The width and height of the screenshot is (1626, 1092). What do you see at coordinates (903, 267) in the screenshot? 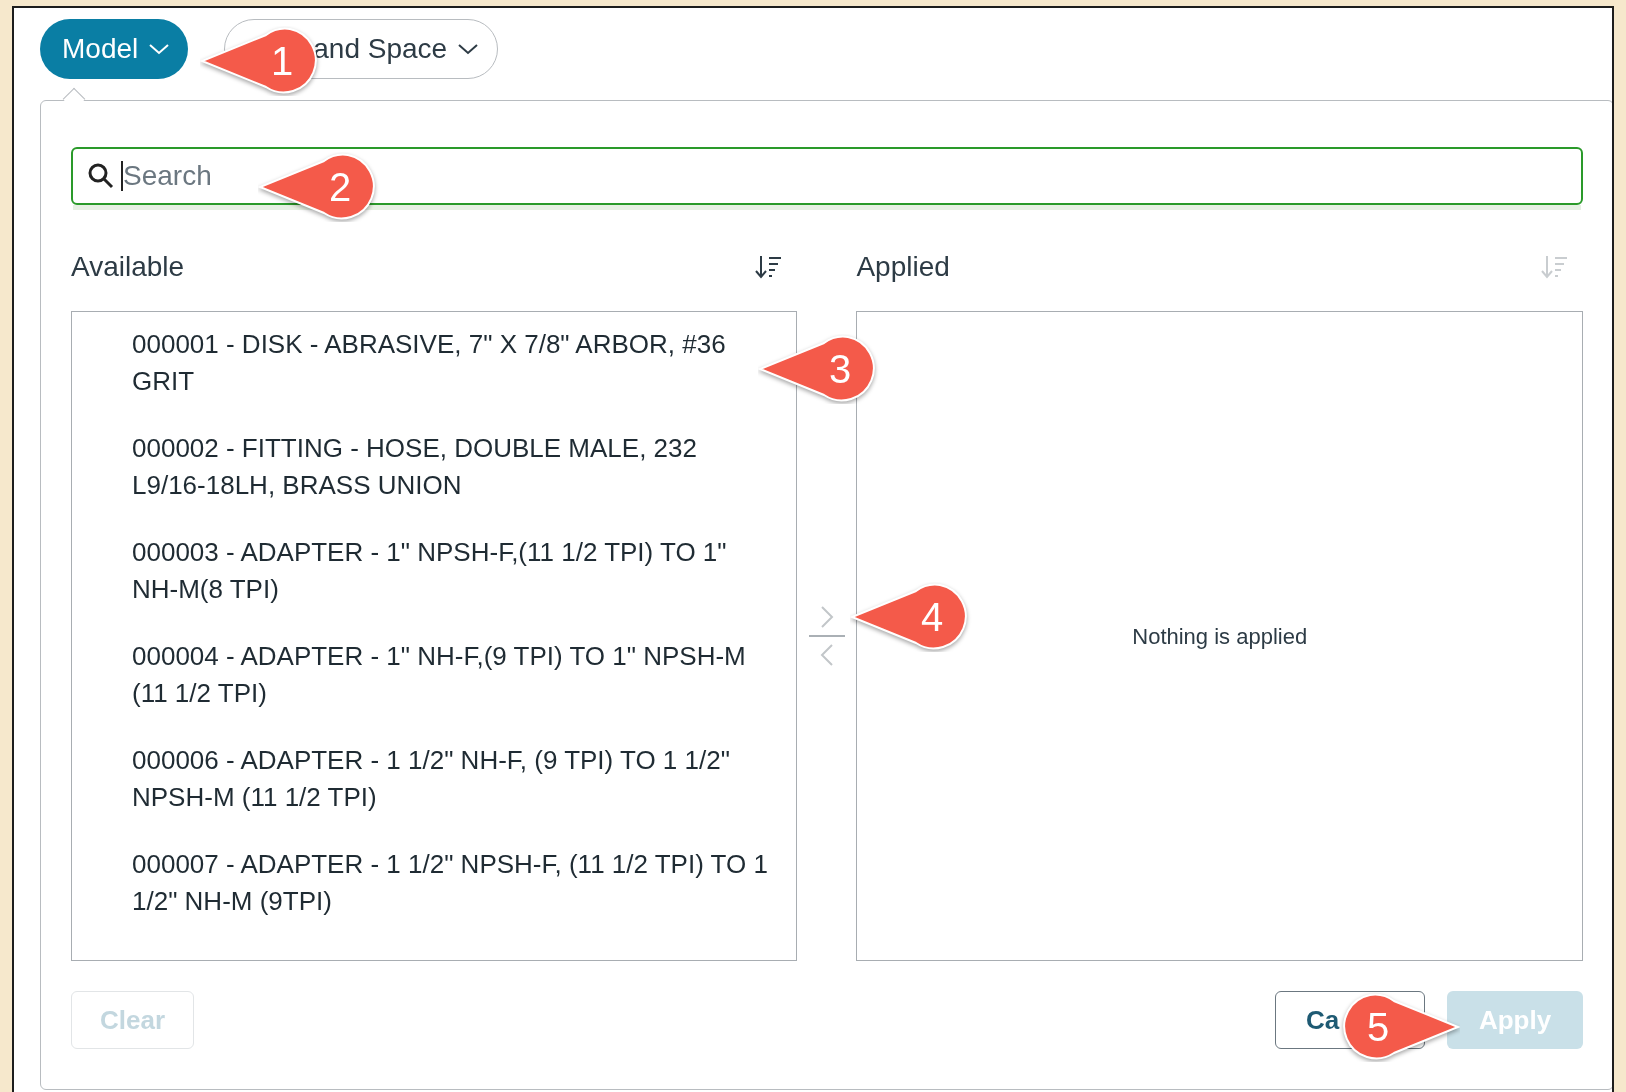
I see `column-title: Applied` at bounding box center [903, 267].